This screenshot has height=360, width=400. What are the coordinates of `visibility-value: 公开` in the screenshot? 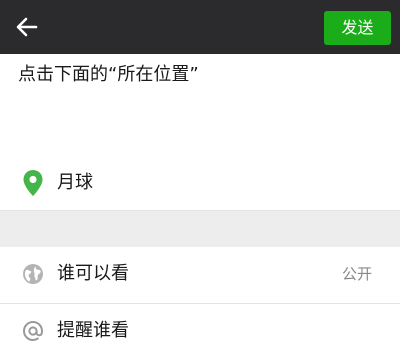 It's located at (356, 274).